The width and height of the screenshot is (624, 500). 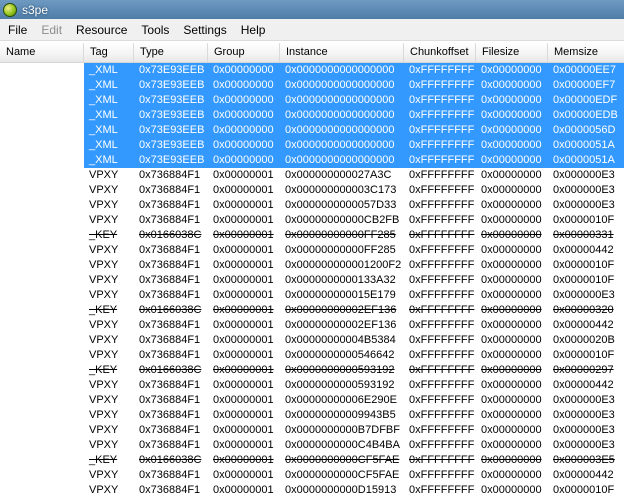 I want to click on cell-memsize: 0x00000EE7, so click(x=584, y=70).